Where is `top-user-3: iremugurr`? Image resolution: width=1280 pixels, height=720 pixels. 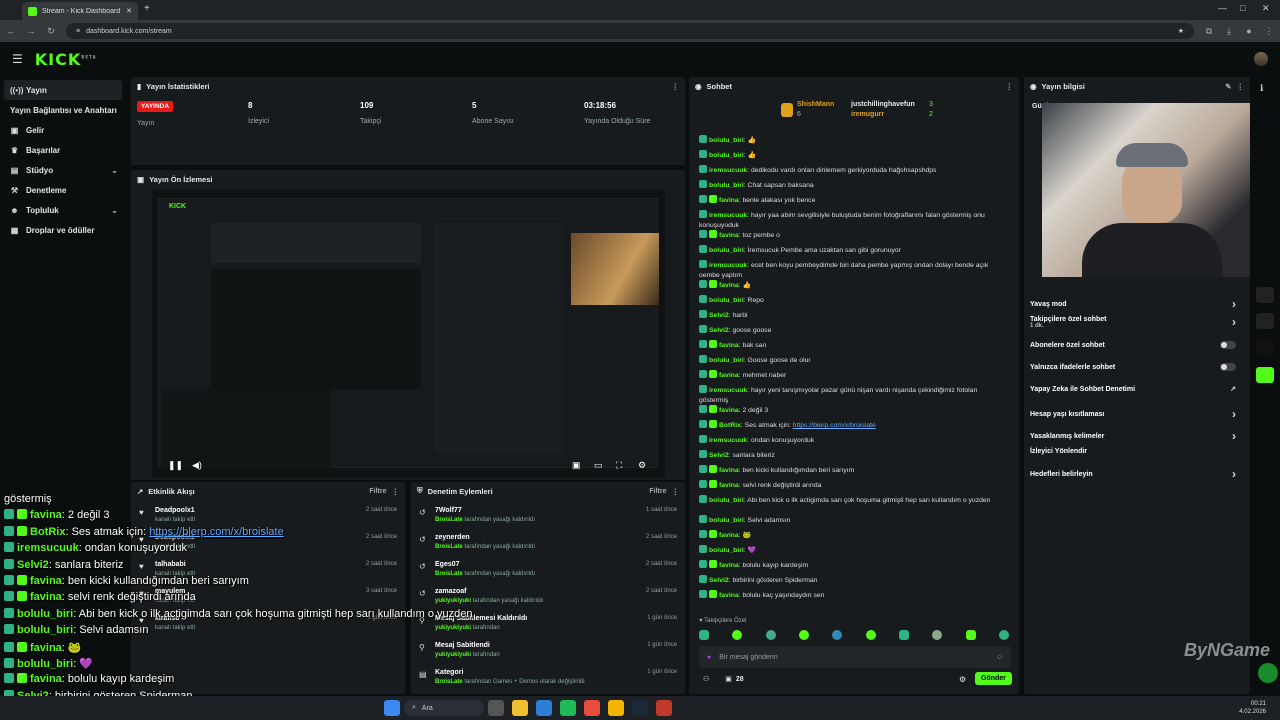 top-user-3: iremugurr is located at coordinates (867, 114).